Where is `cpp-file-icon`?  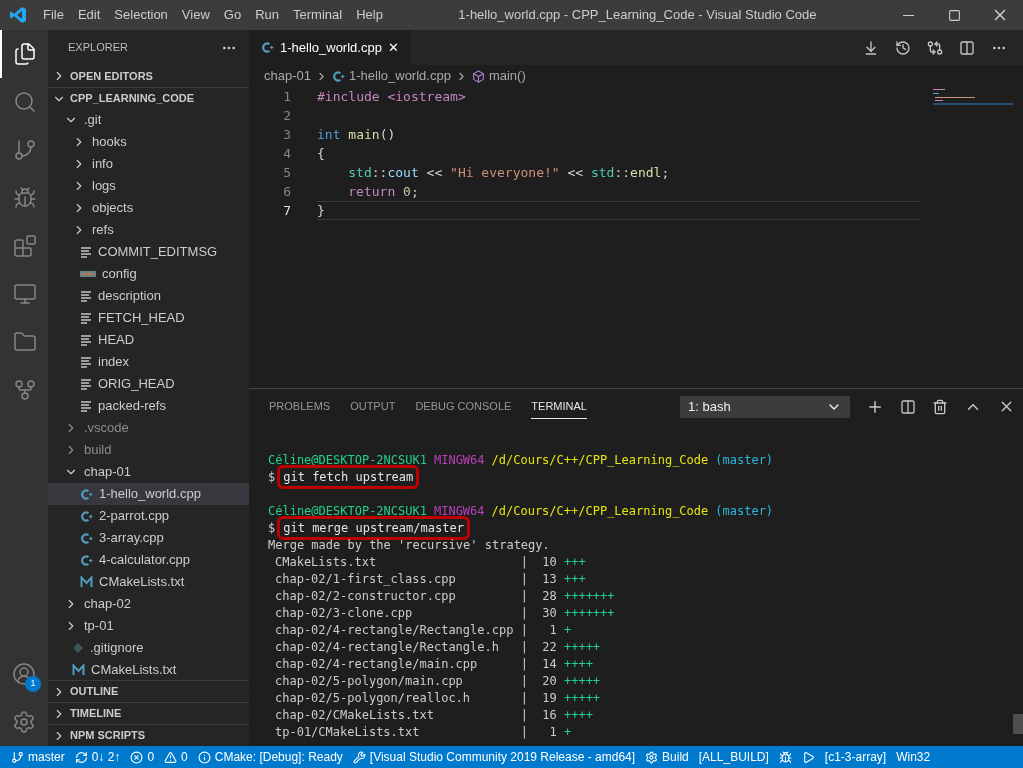
cpp-file-icon is located at coordinates (86, 494).